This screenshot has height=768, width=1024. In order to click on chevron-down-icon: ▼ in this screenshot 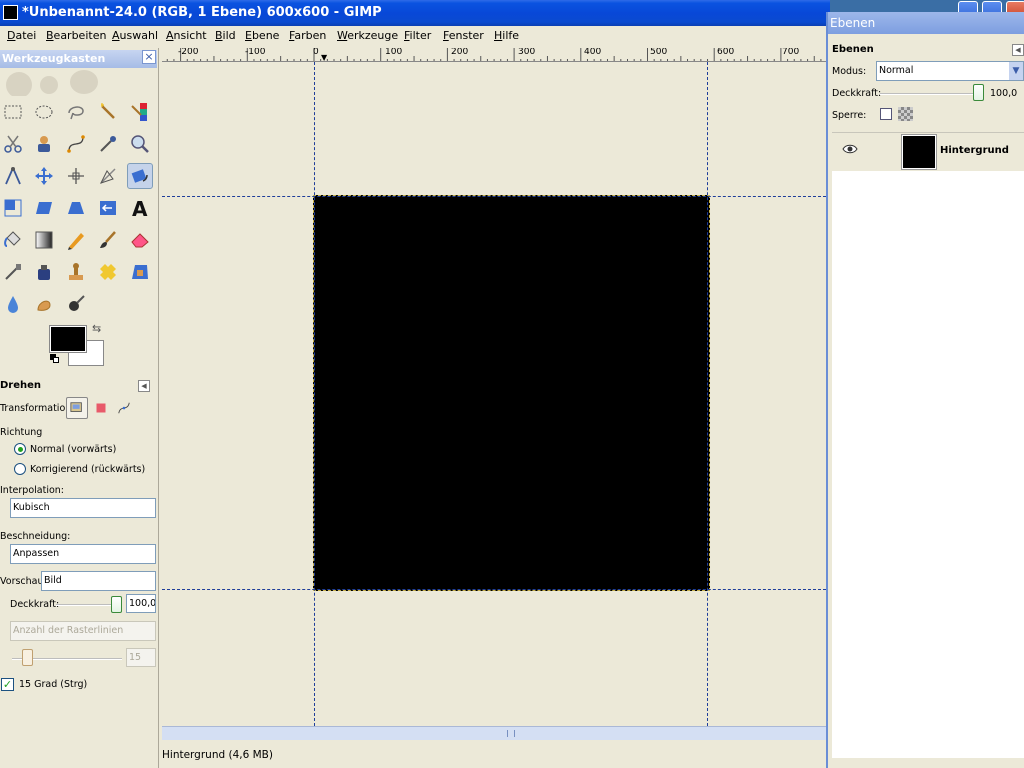, I will do `click(1016, 71)`.